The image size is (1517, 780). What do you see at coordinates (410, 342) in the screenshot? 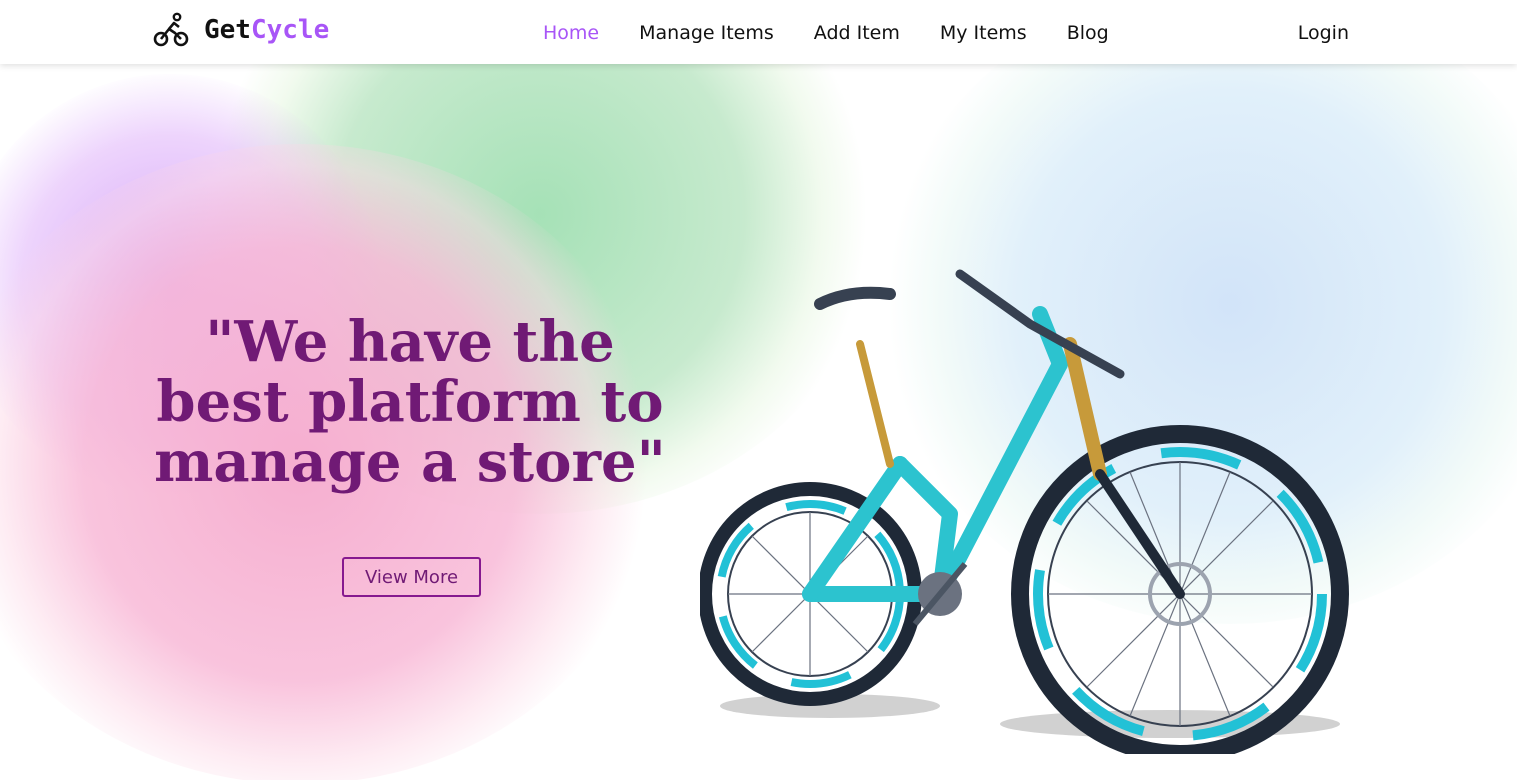
I see `headline-line: "We have the` at bounding box center [410, 342].